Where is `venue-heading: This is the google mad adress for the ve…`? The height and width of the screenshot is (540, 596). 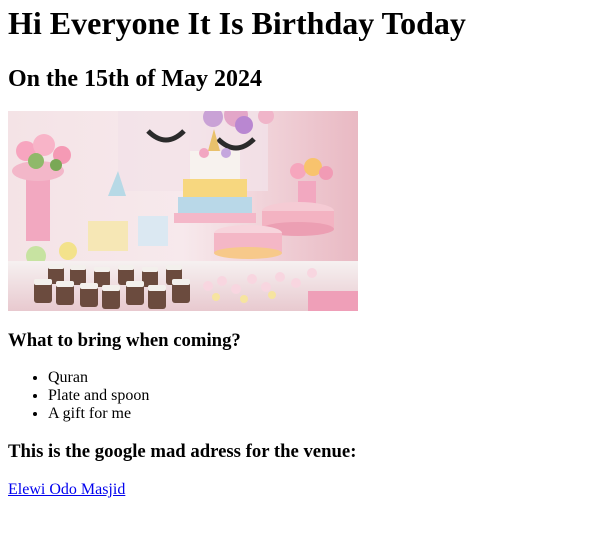
venue-heading: This is the google mad adress for the ve… is located at coordinates (182, 451).